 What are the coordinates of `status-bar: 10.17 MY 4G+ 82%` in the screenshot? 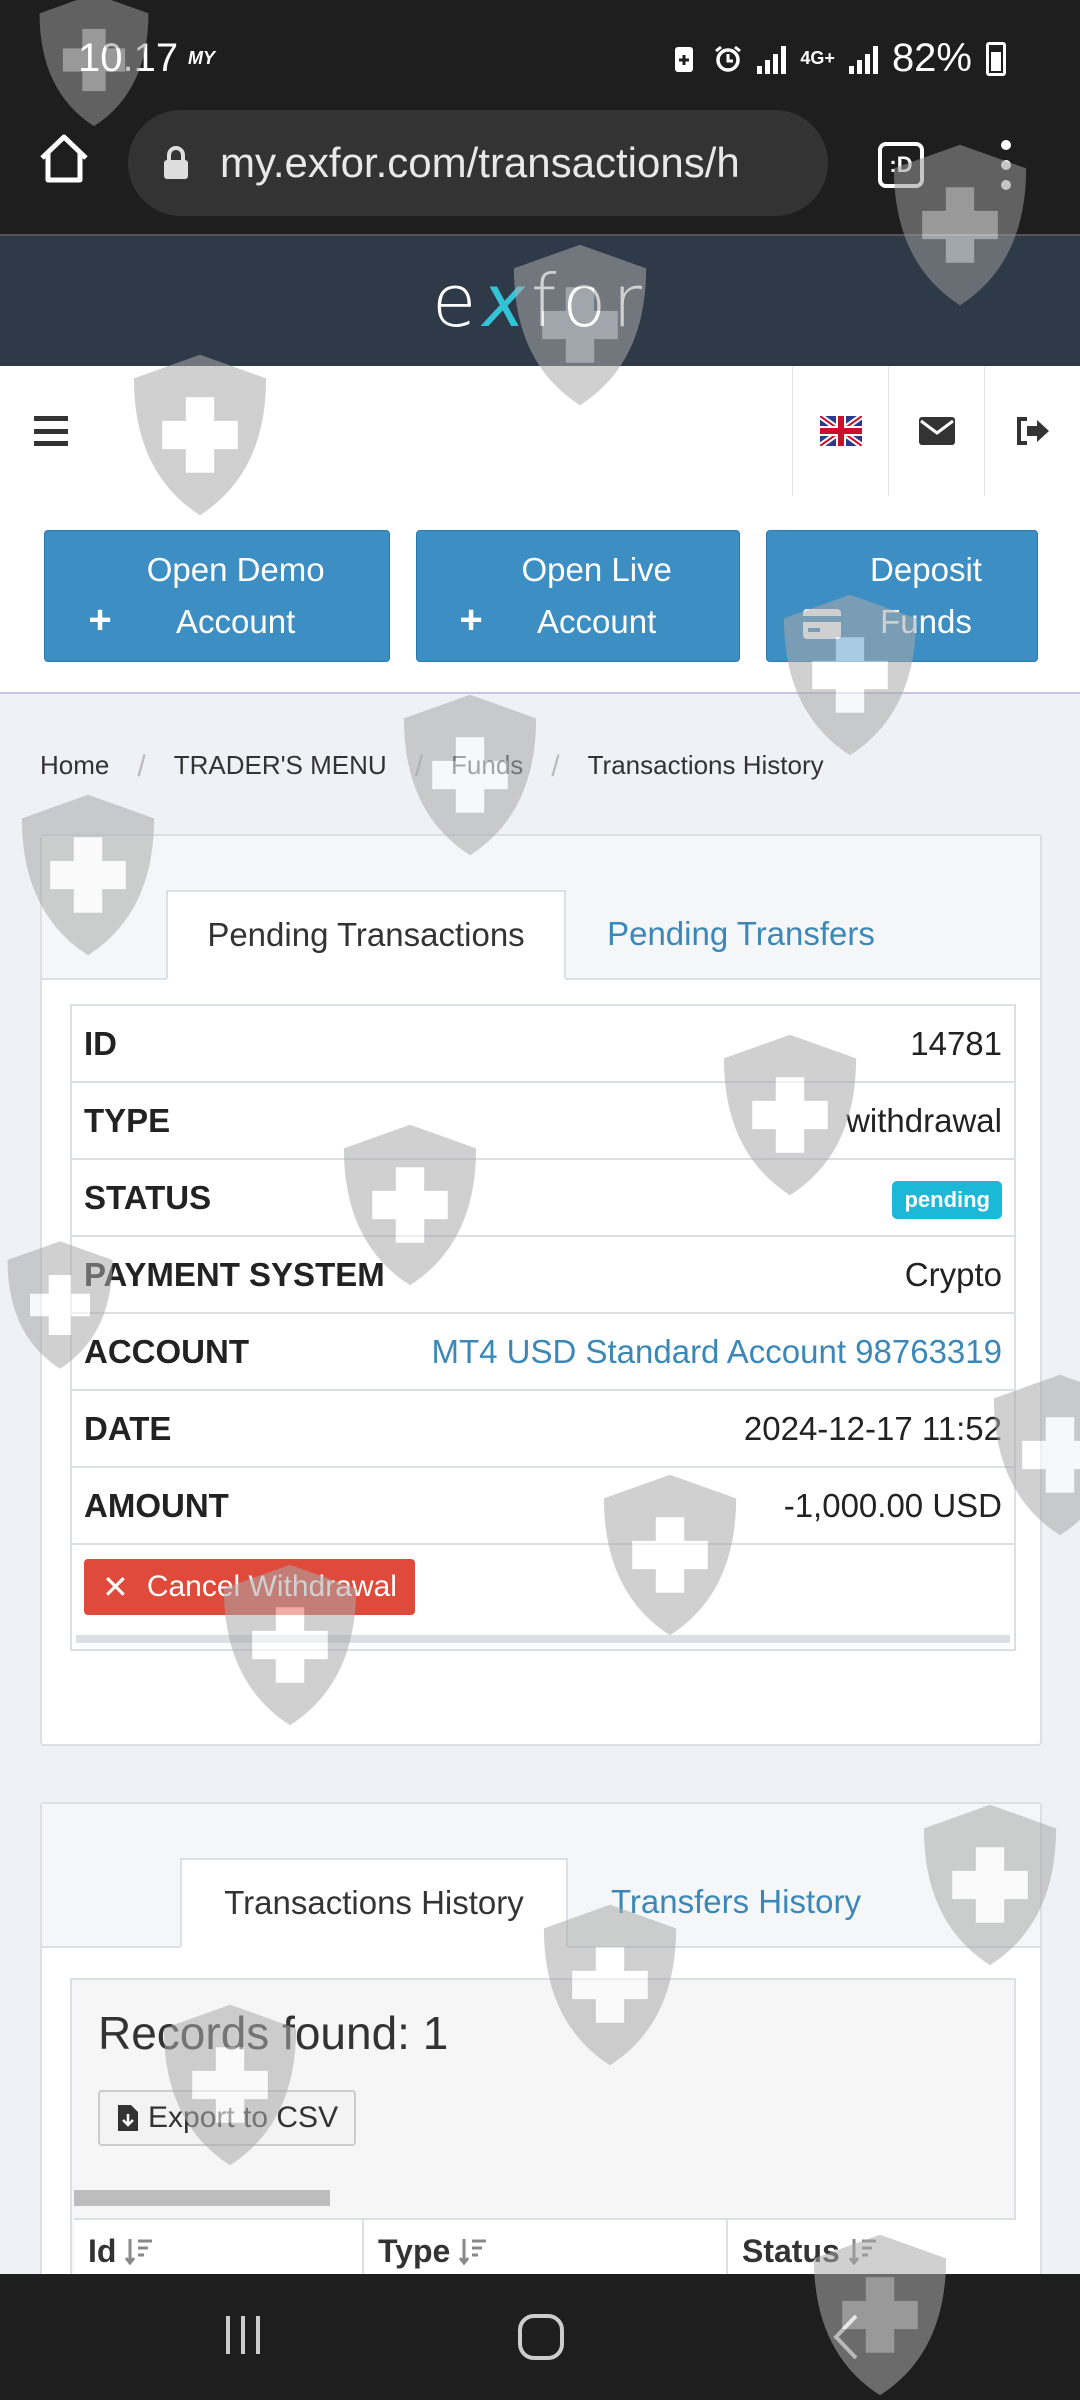 It's located at (540, 55).